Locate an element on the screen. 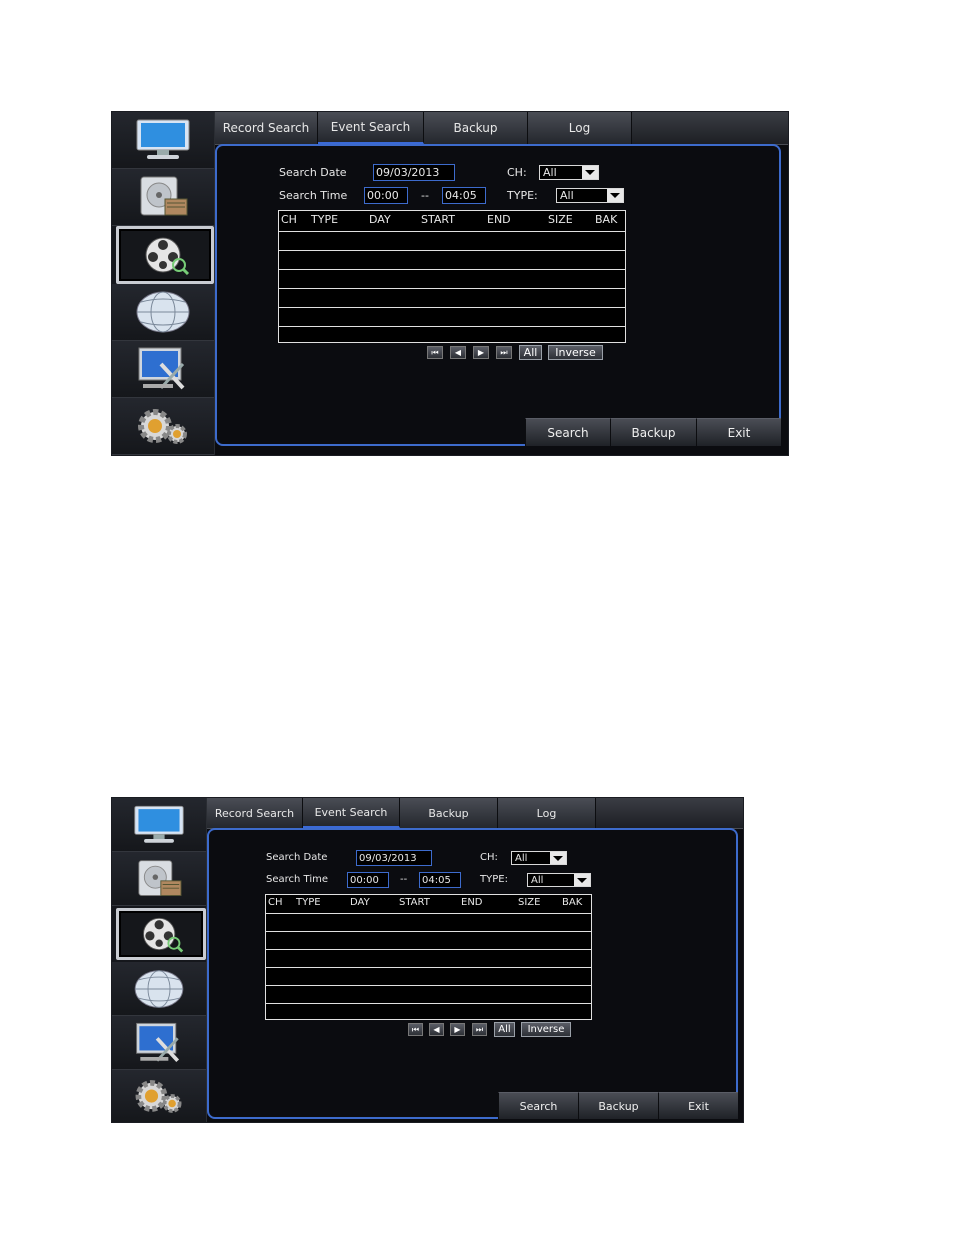  column-header-bak: BAK is located at coordinates (606, 219).